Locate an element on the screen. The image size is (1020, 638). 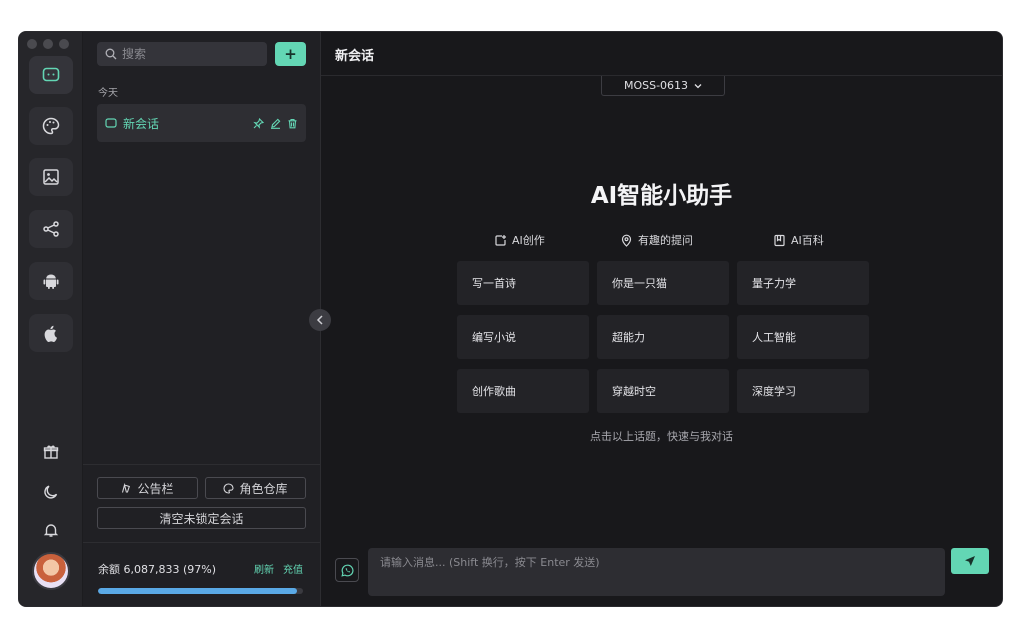
category-fun-questions: 有趣的提问 is located at coordinates (656, 240).